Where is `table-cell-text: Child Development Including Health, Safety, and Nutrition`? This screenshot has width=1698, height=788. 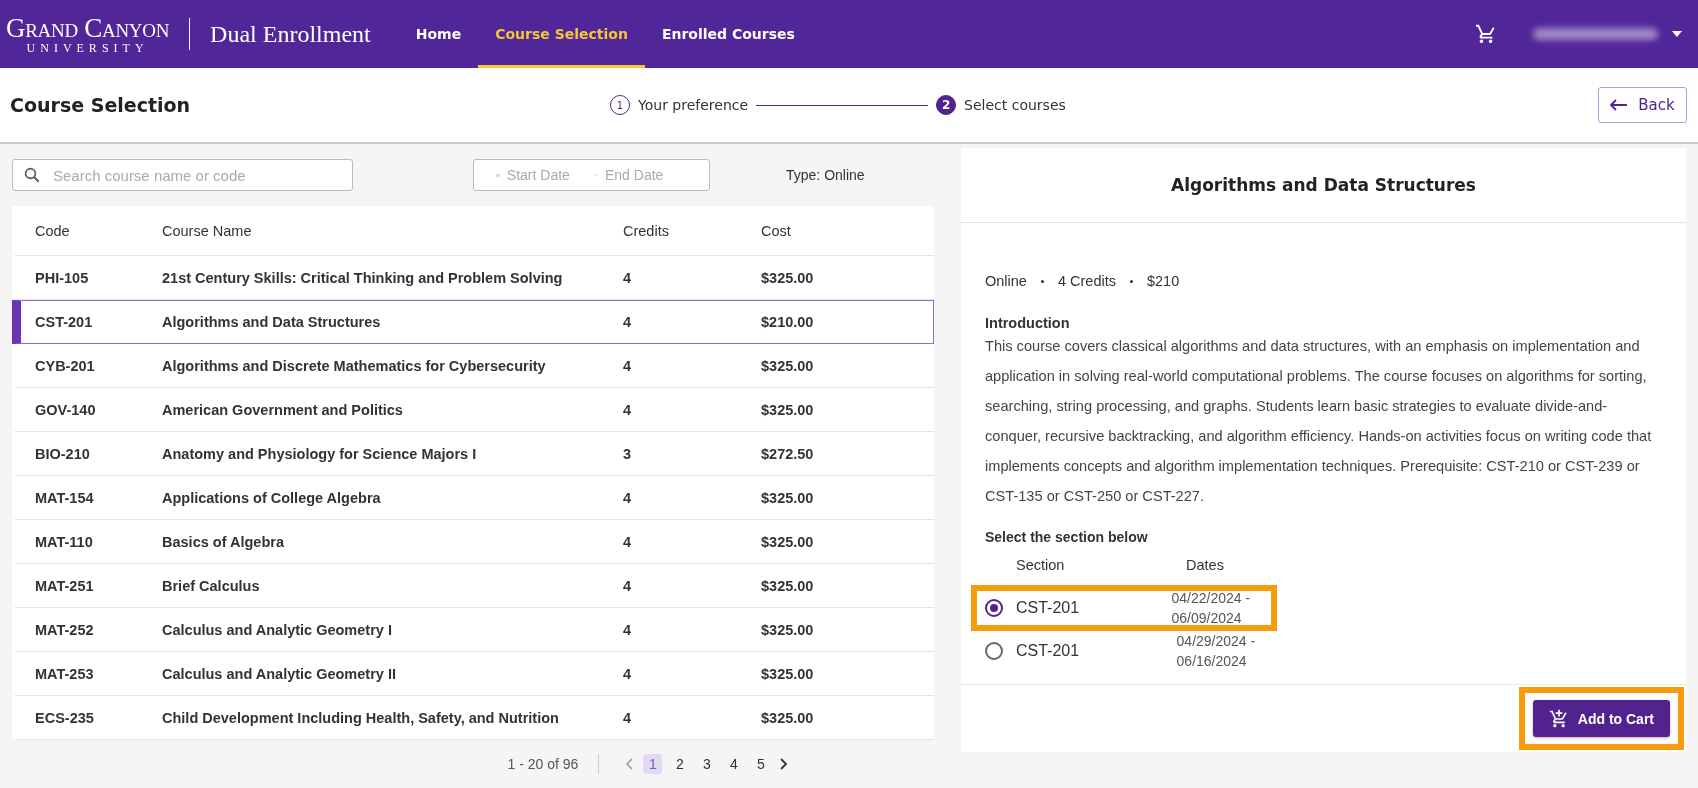 table-cell-text: Child Development Including Health, Safety, and Nutrition is located at coordinates (361, 717).